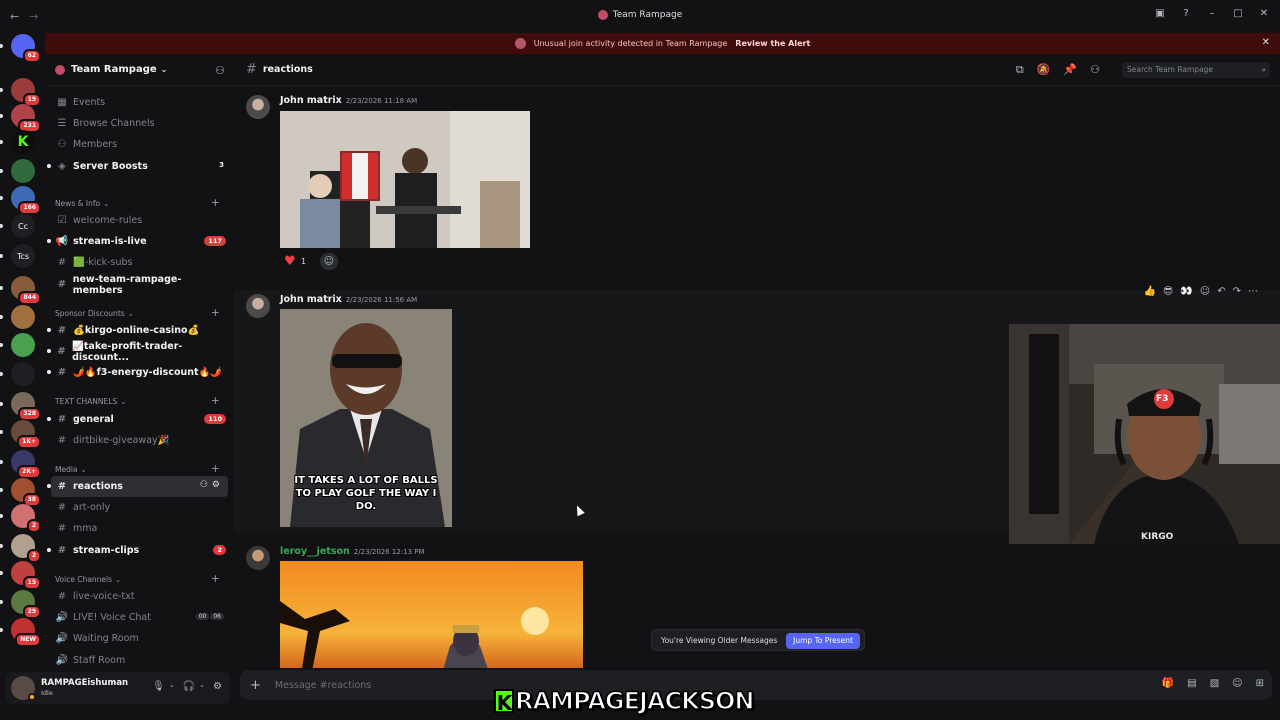 The image size is (1280, 720). What do you see at coordinates (139, 70) in the screenshot?
I see `server-header: Team Rampage ⌄ ⚇` at bounding box center [139, 70].